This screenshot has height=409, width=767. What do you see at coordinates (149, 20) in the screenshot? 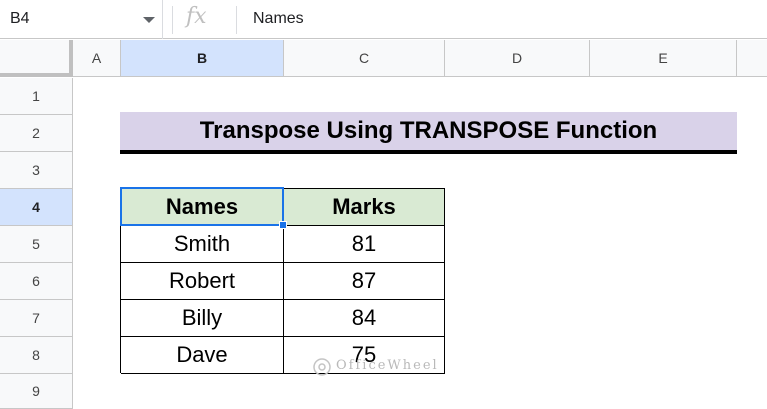
I see `chevron-down-icon` at bounding box center [149, 20].